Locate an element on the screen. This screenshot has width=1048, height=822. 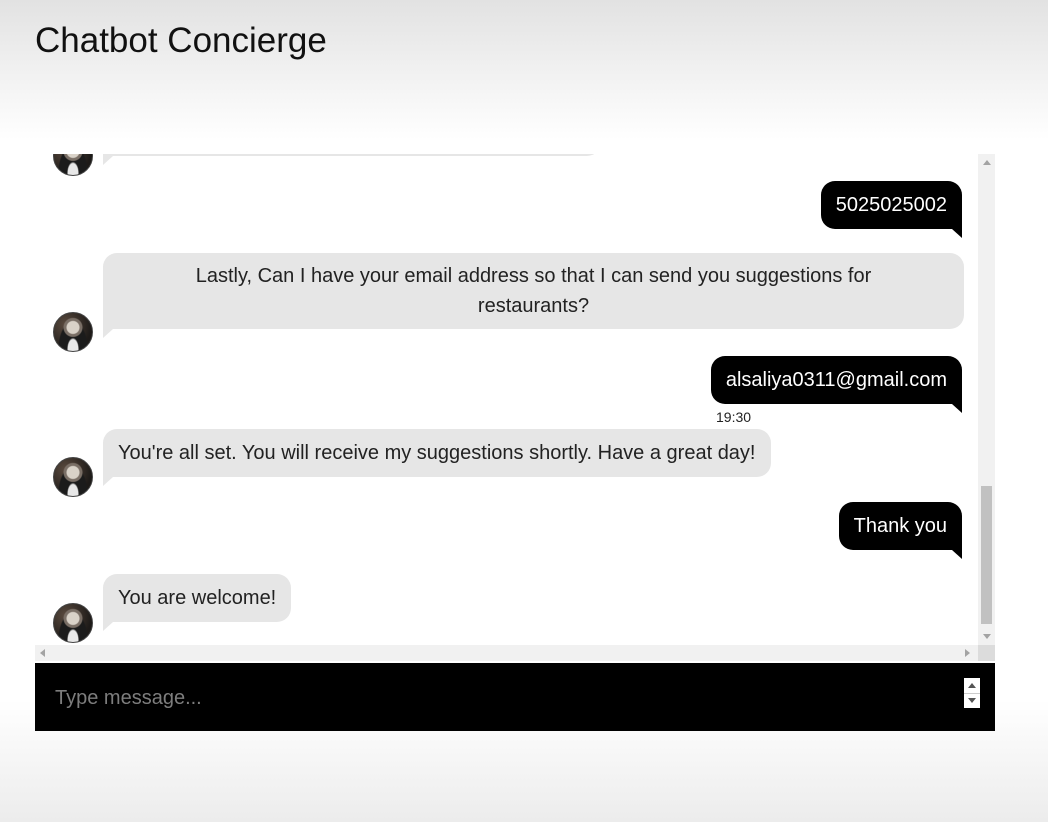
bot-message-partial is located at coordinates (352, 159).